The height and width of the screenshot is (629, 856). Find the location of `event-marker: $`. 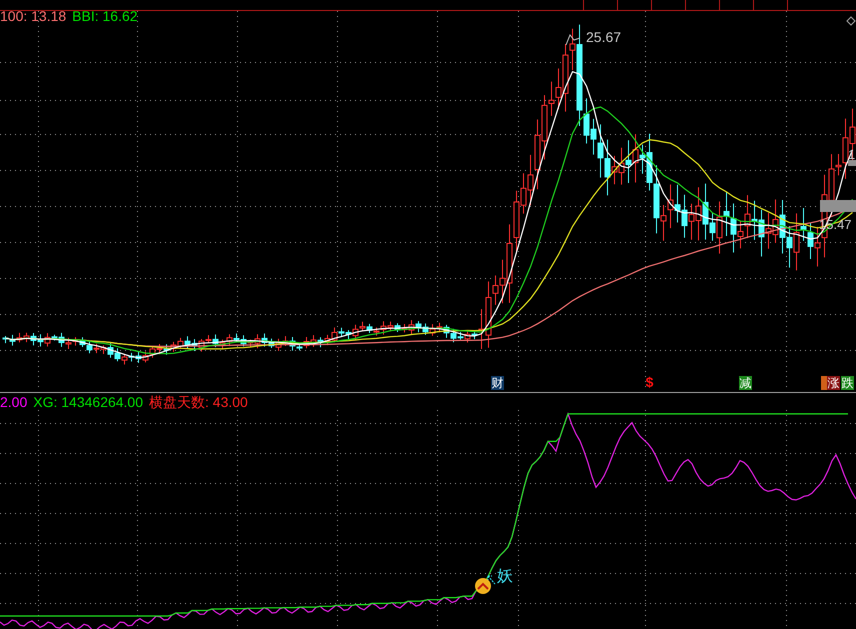

event-marker: $ is located at coordinates (649, 382).